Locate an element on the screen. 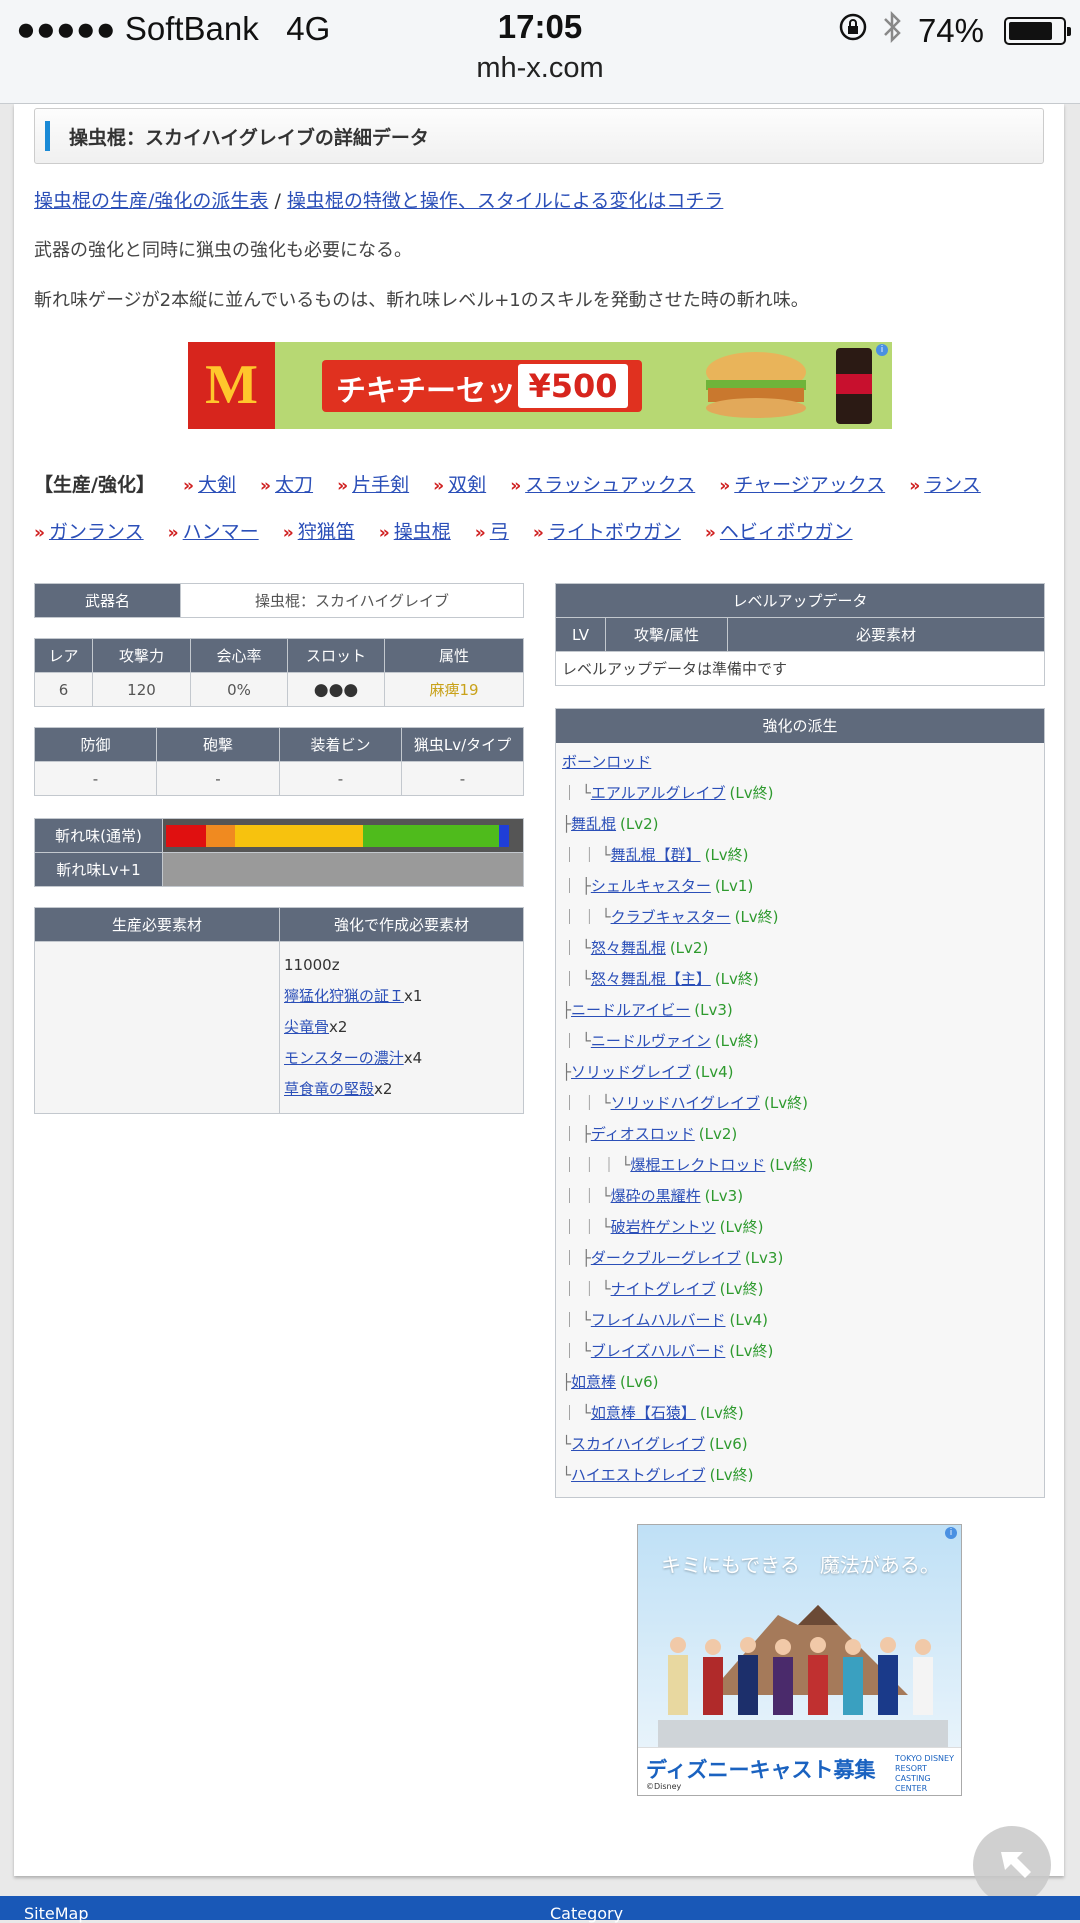 The image size is (1080, 1923). tree-weapon-link: 如意棒 is located at coordinates (593, 1382).